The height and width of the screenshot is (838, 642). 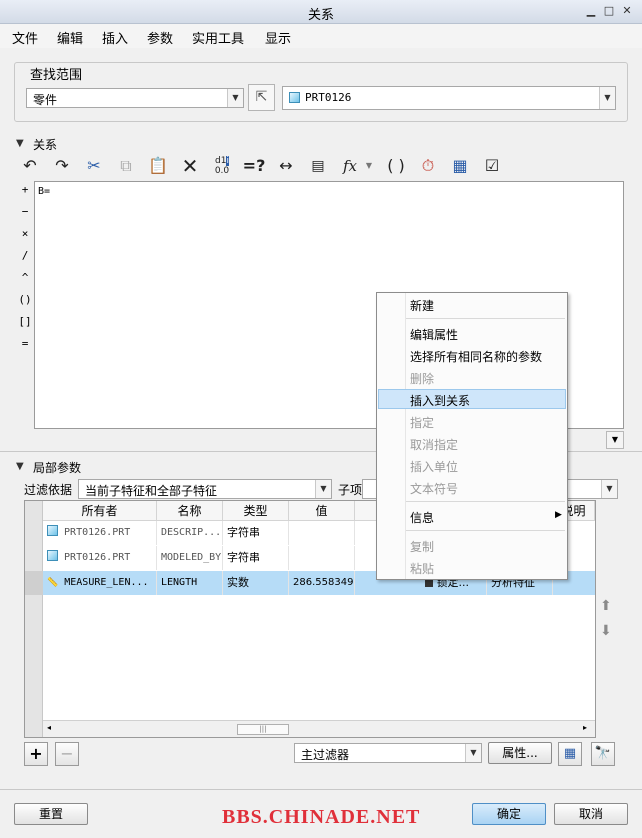 What do you see at coordinates (25, 37) in the screenshot?
I see `menu-file: 文件` at bounding box center [25, 37].